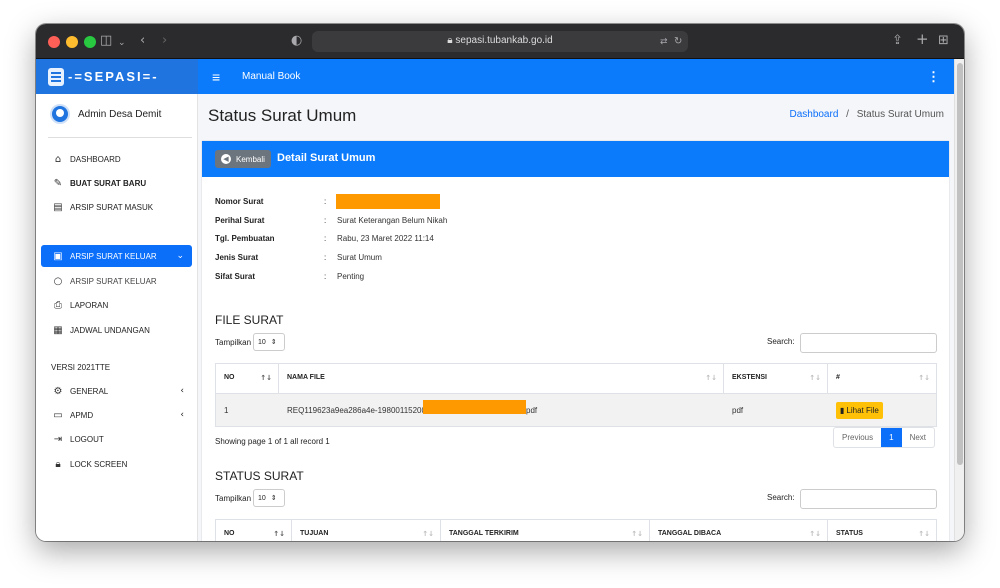 Image resolution: width=1000 pixels, height=588 pixels. What do you see at coordinates (250, 498) in the screenshot?
I see `status-length-control: Tampilkan 10 ⇕` at bounding box center [250, 498].